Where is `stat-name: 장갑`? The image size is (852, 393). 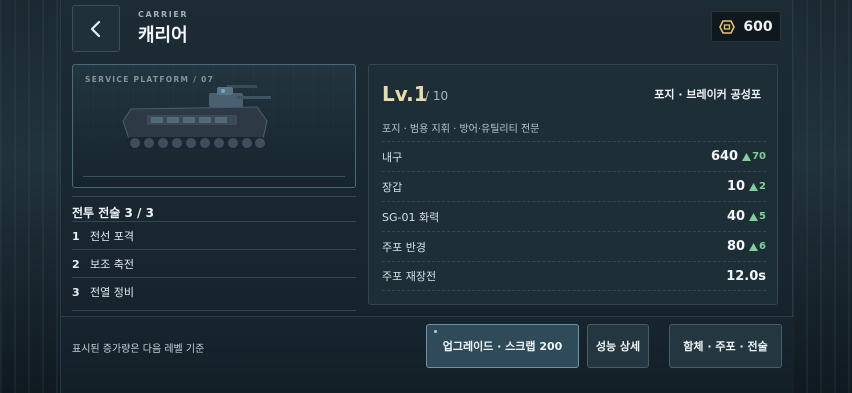
stat-name: 장갑 is located at coordinates (392, 187).